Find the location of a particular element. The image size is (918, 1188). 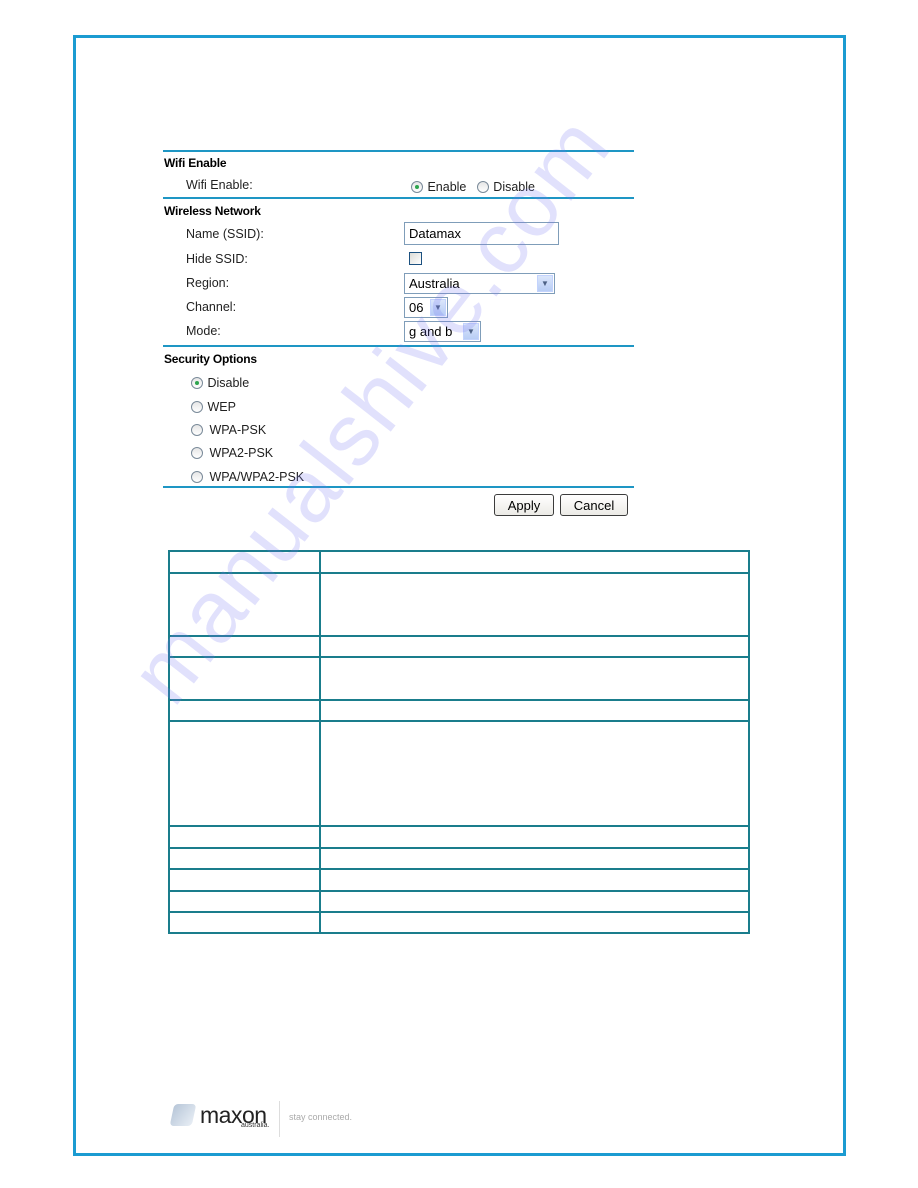

logo-mark-icon is located at coordinates (183, 1115).